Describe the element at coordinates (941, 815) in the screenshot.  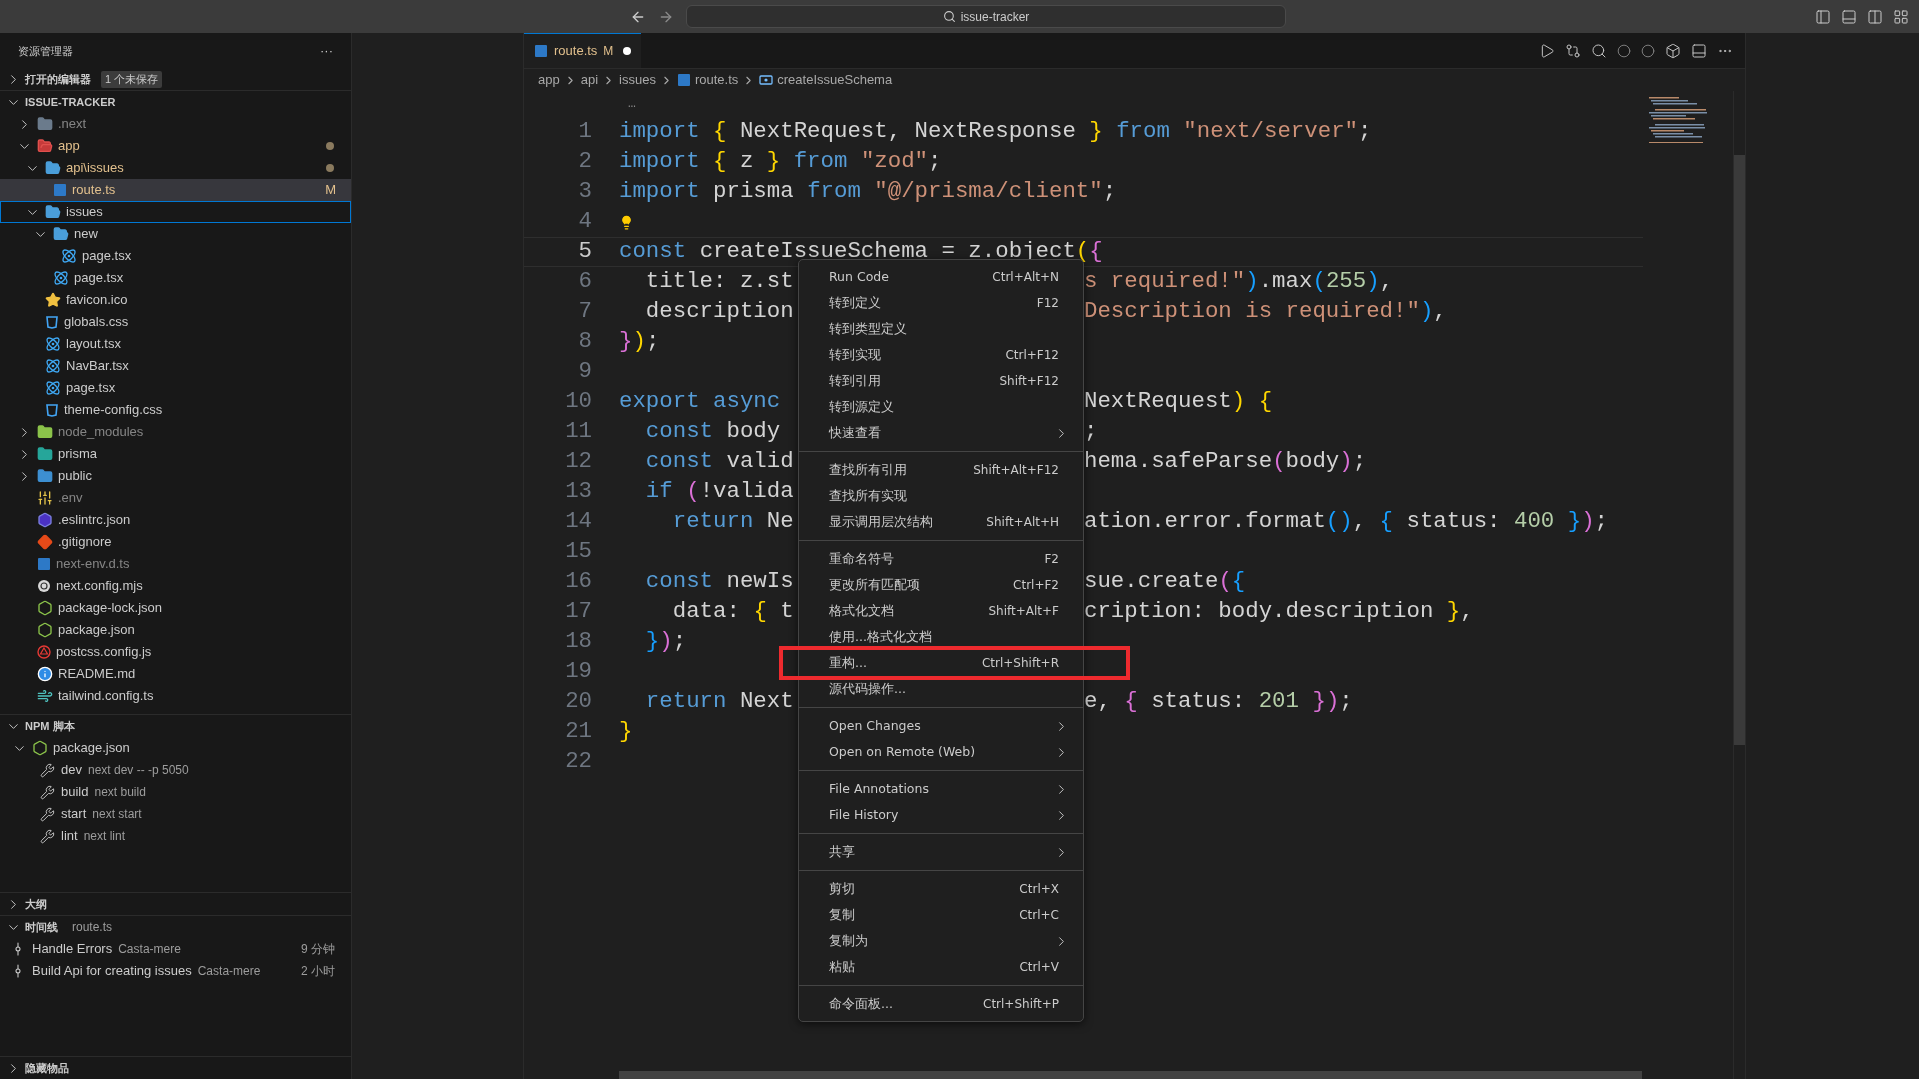
I see `menu-item: File History` at that location.